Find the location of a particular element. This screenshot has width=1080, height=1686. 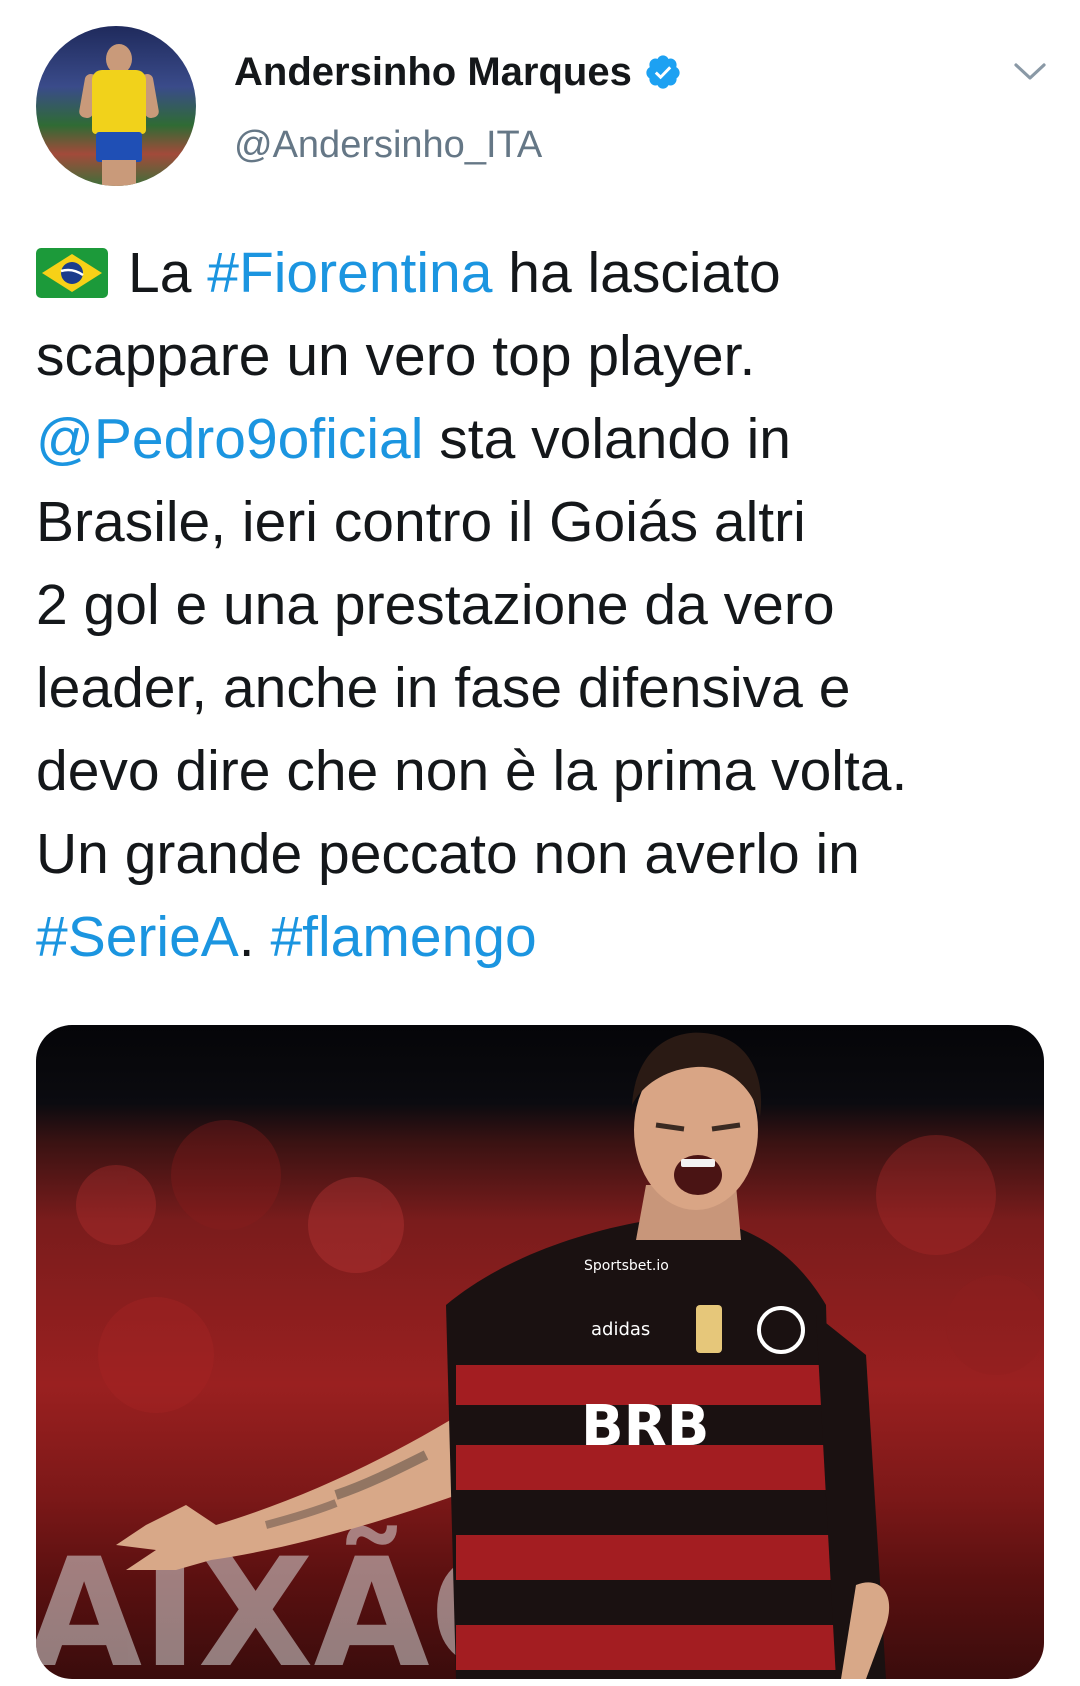

brazil-flag-icon is located at coordinates (72, 279).